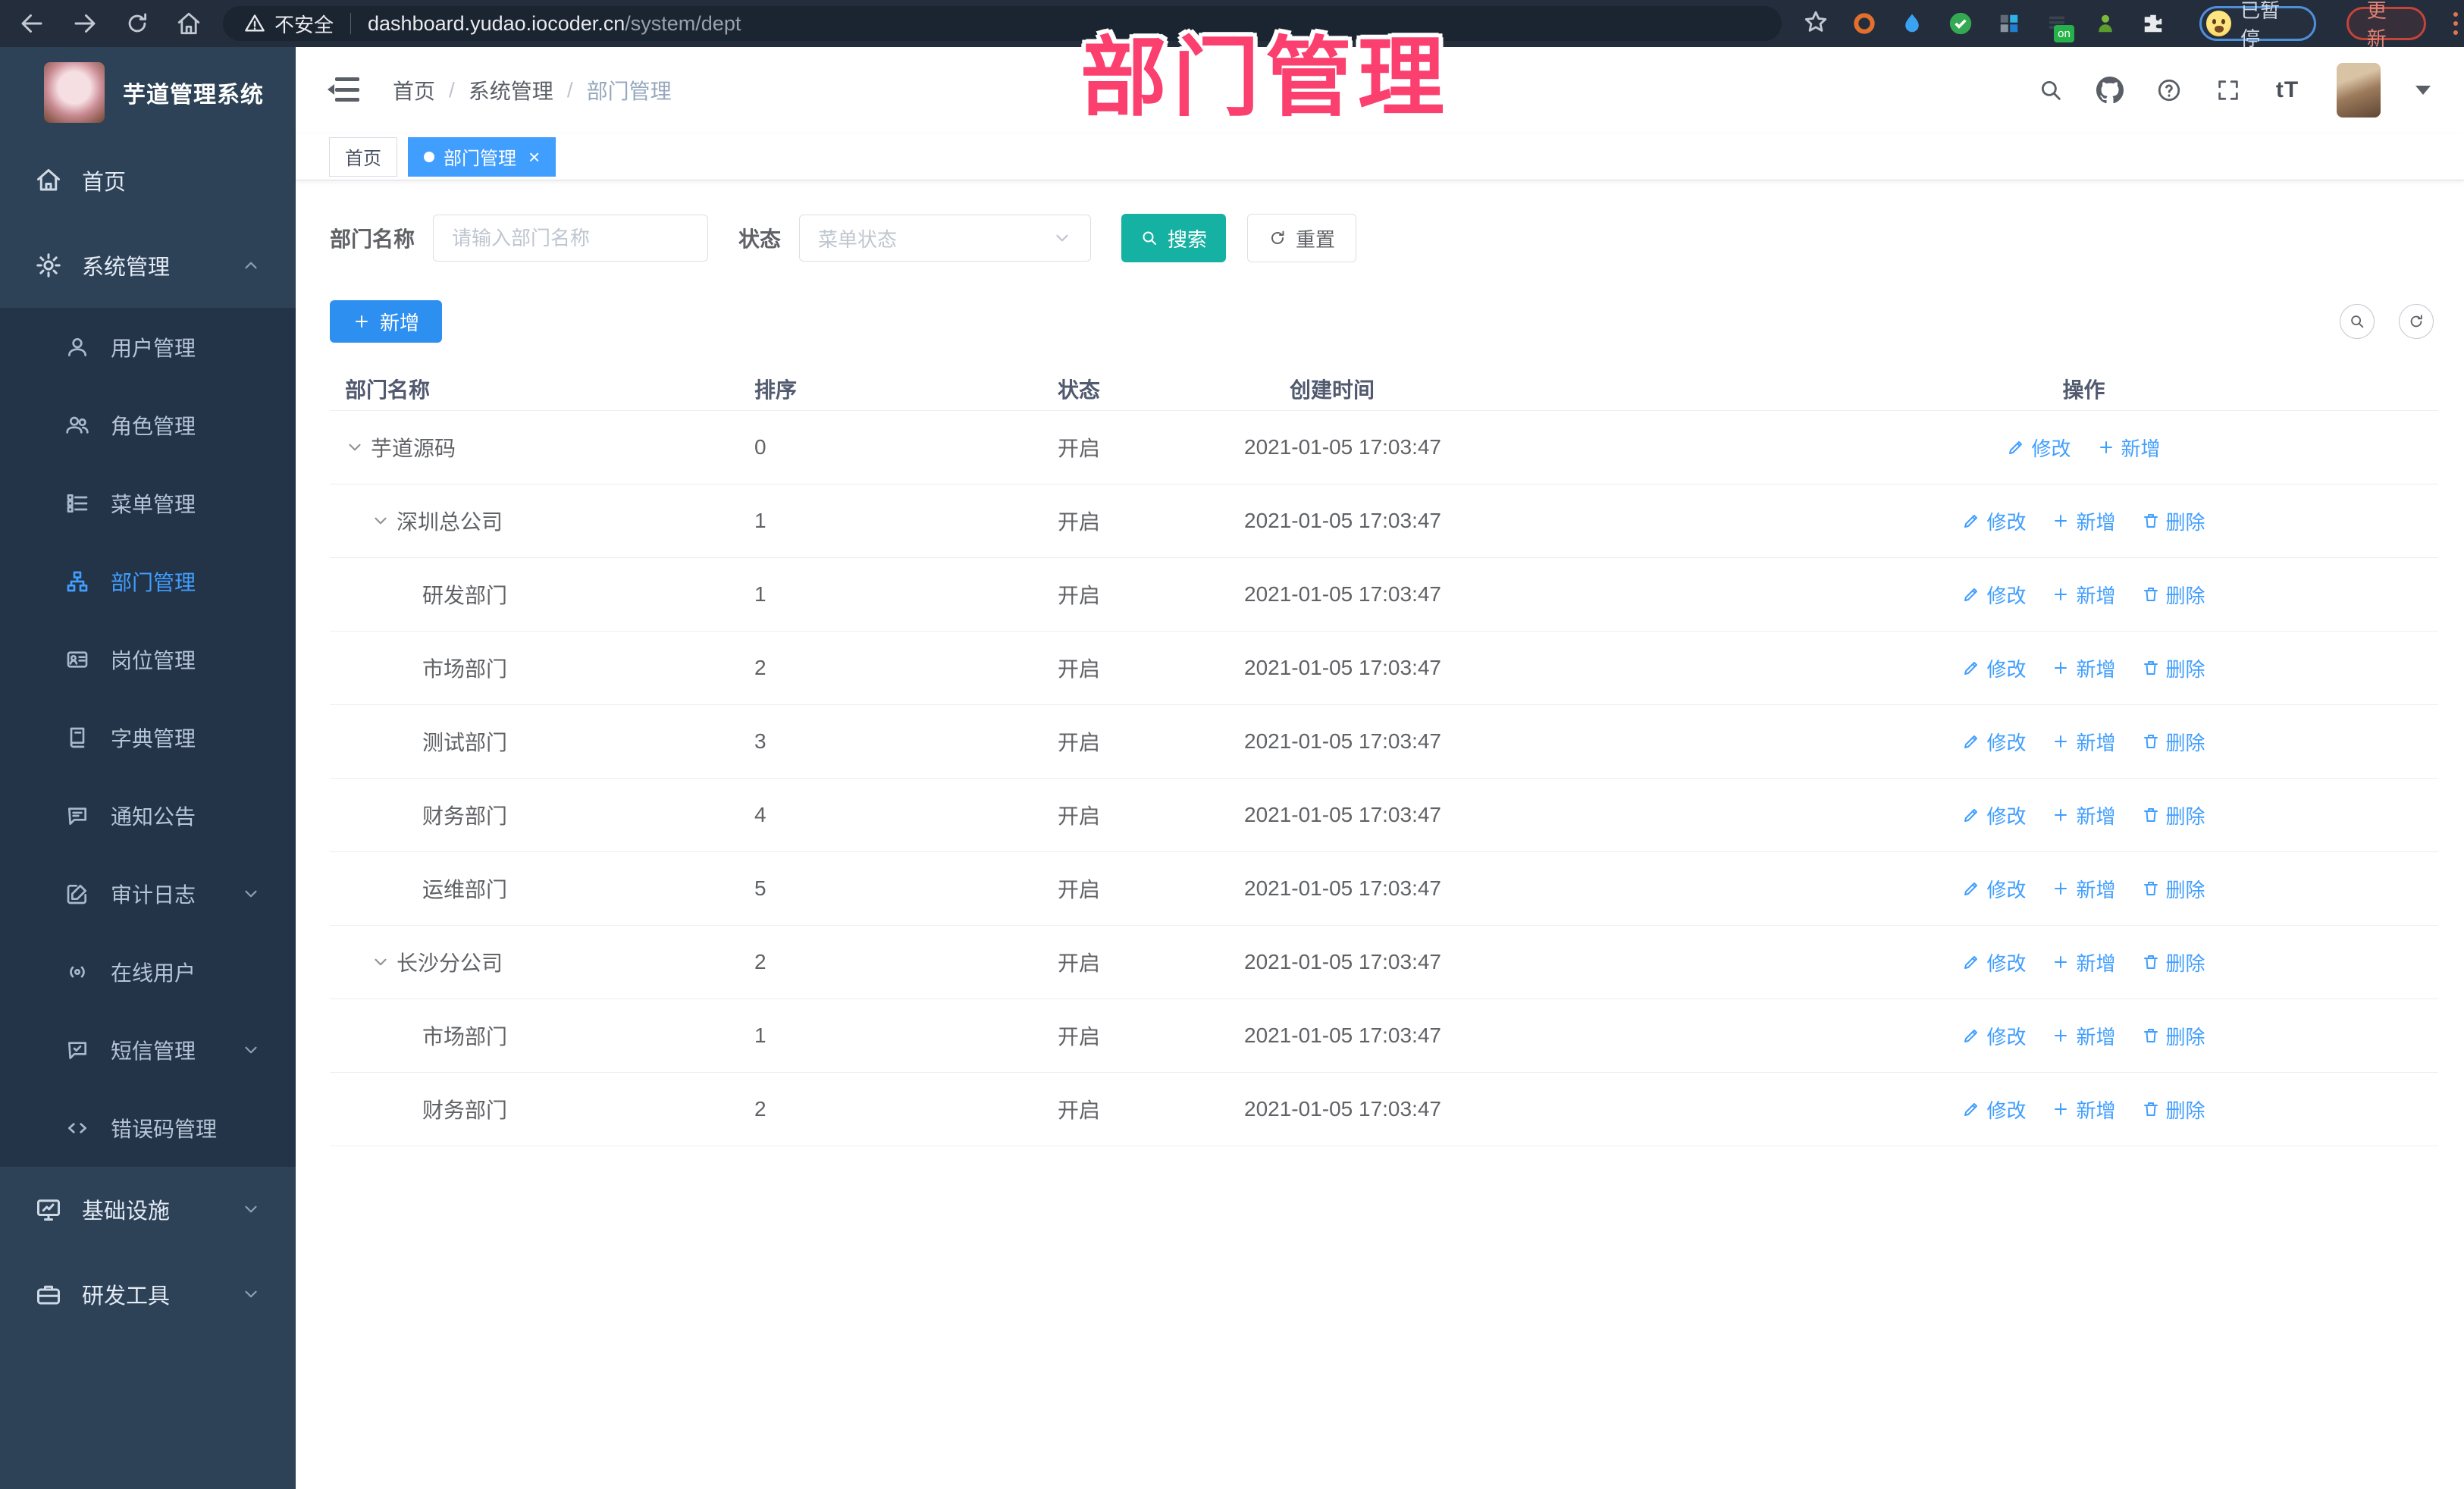 This screenshot has width=2464, height=1489. What do you see at coordinates (2110, 90) in the screenshot?
I see `github-icon` at bounding box center [2110, 90].